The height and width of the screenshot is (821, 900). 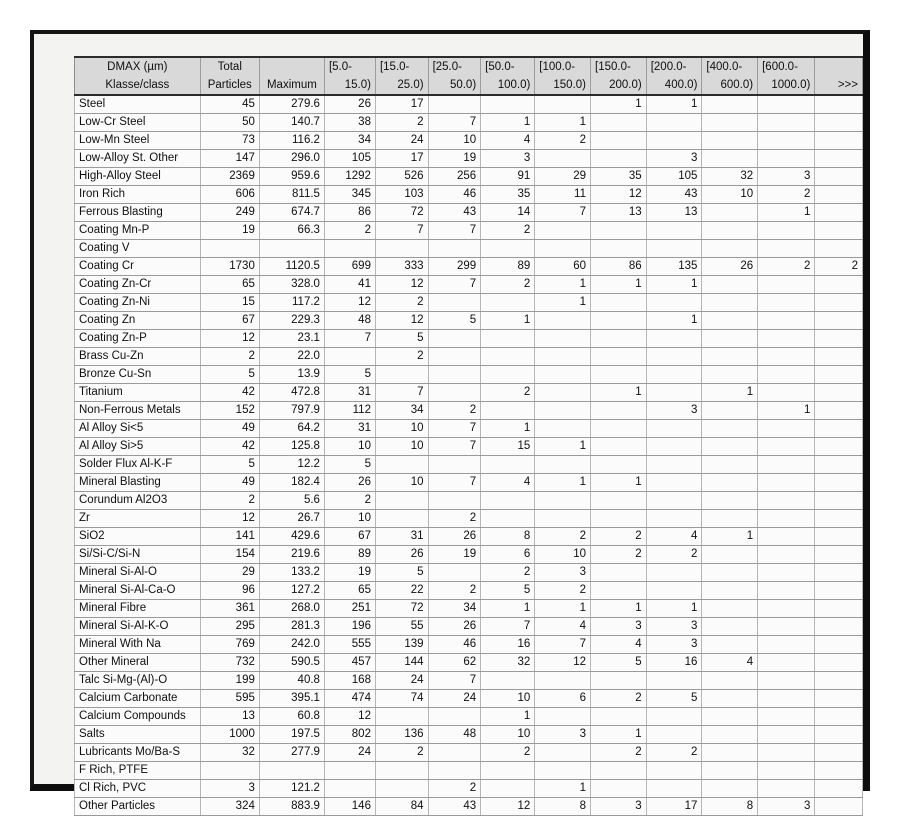 I want to click on row-bin-count: 46, so click(x=455, y=194).